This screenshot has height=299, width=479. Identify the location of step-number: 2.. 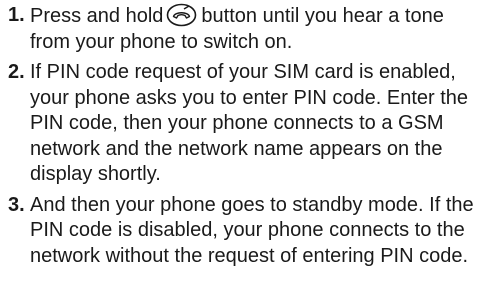
(16, 72).